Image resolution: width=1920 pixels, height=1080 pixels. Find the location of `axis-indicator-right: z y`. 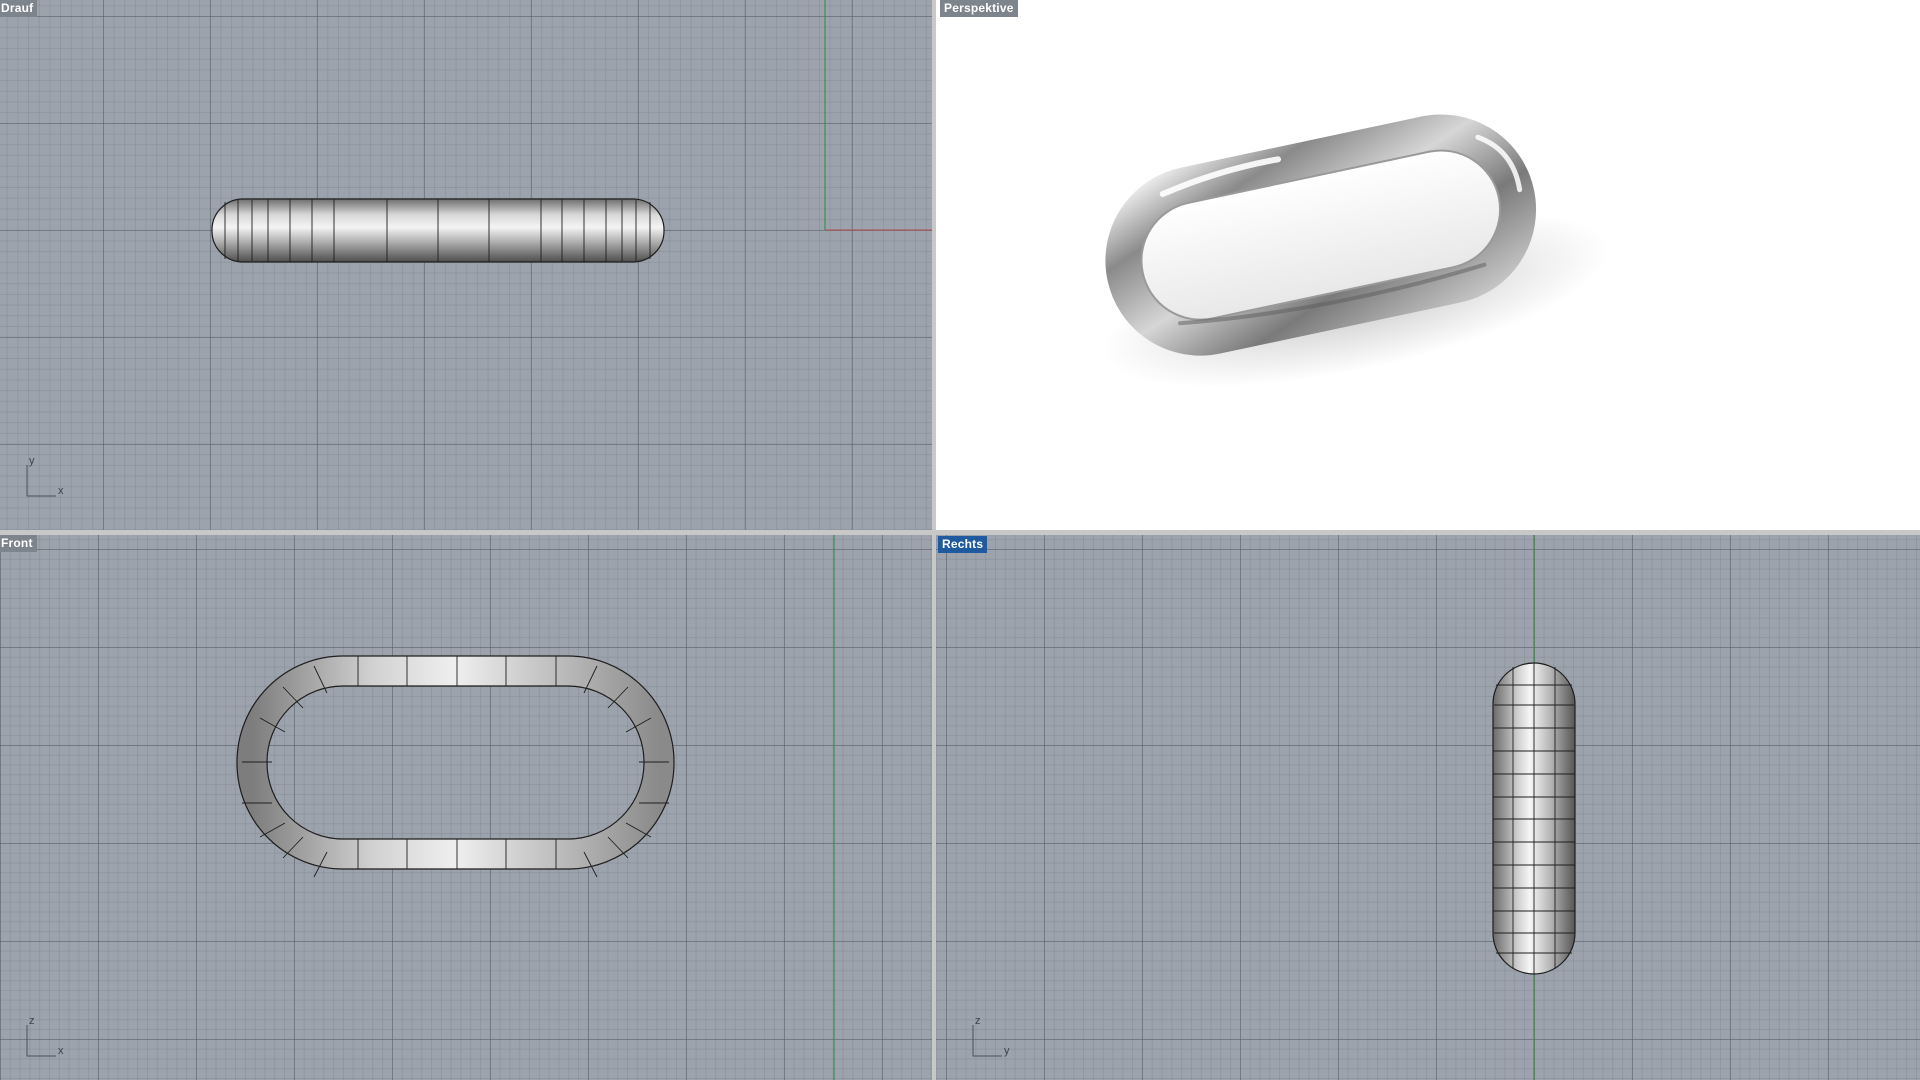

axis-indicator-right: z y is located at coordinates (993, 1040).